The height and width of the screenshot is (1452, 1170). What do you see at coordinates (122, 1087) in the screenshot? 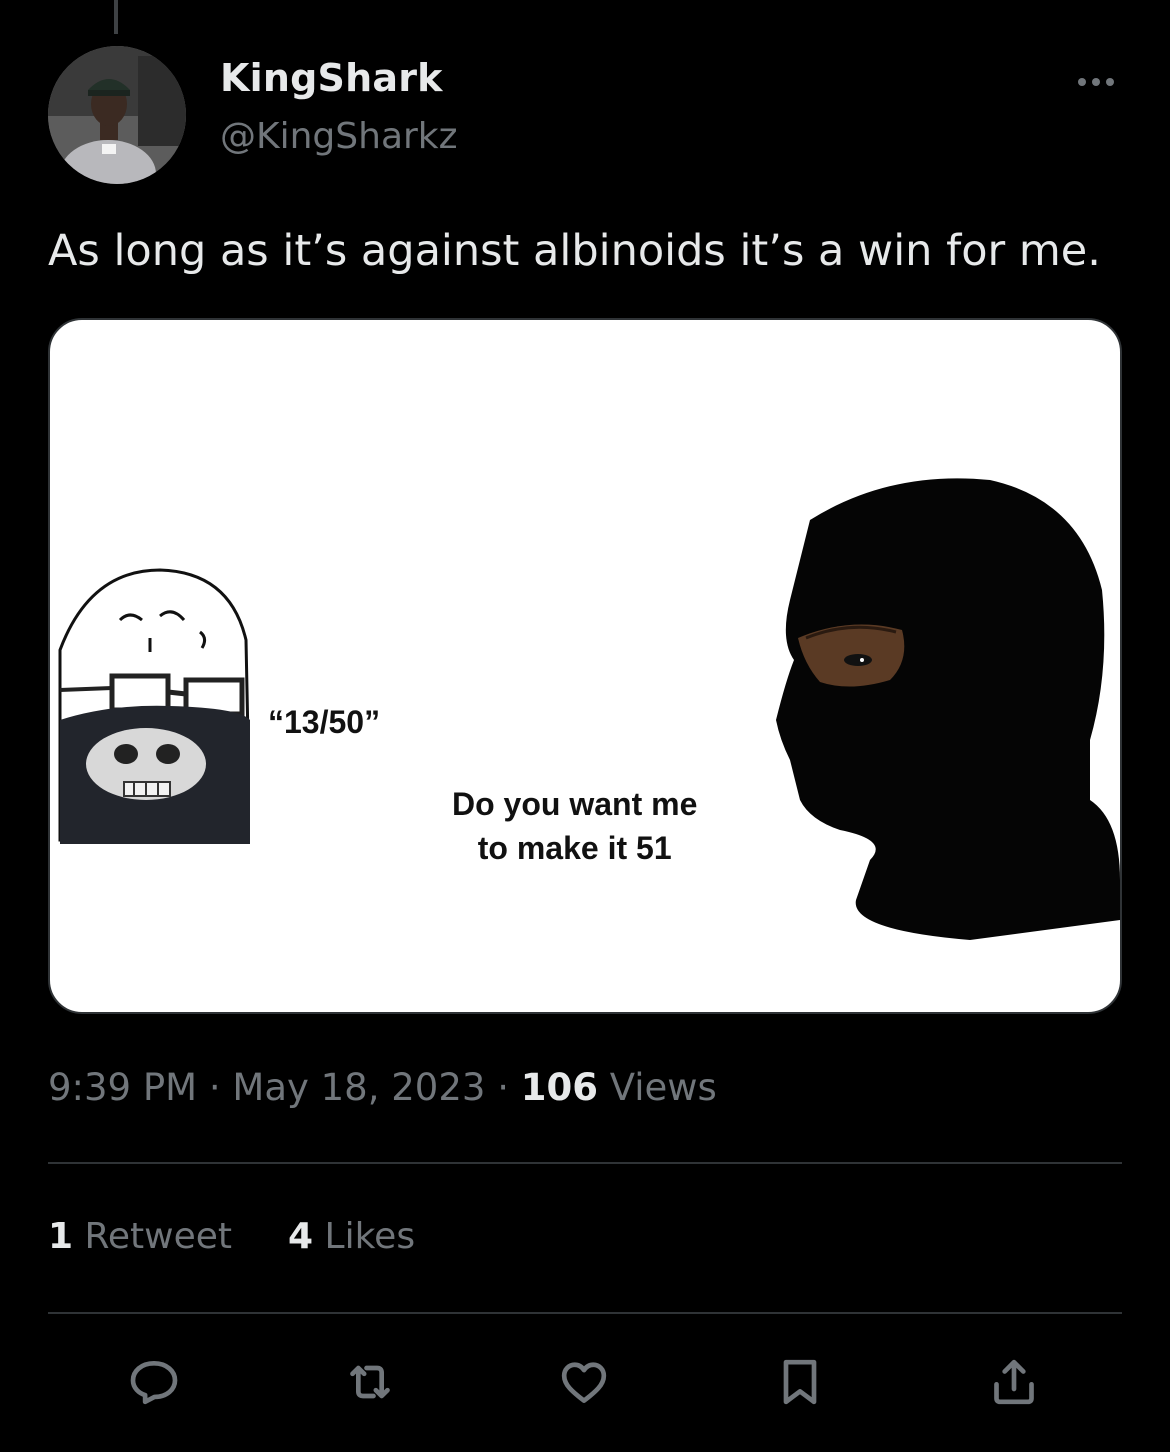
I see `tweet-time: 9:39 PM` at bounding box center [122, 1087].